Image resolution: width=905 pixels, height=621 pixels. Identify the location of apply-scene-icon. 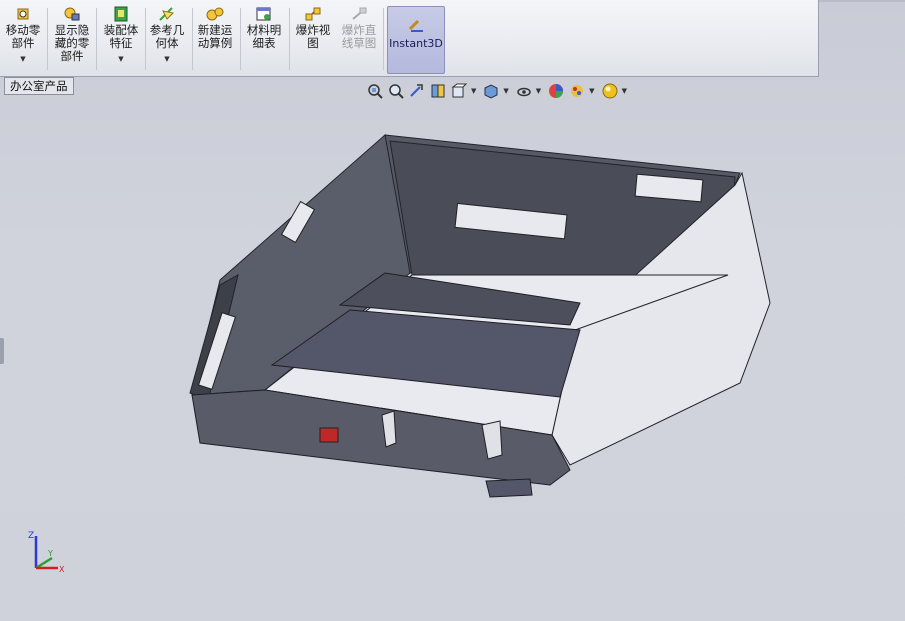
(577, 91).